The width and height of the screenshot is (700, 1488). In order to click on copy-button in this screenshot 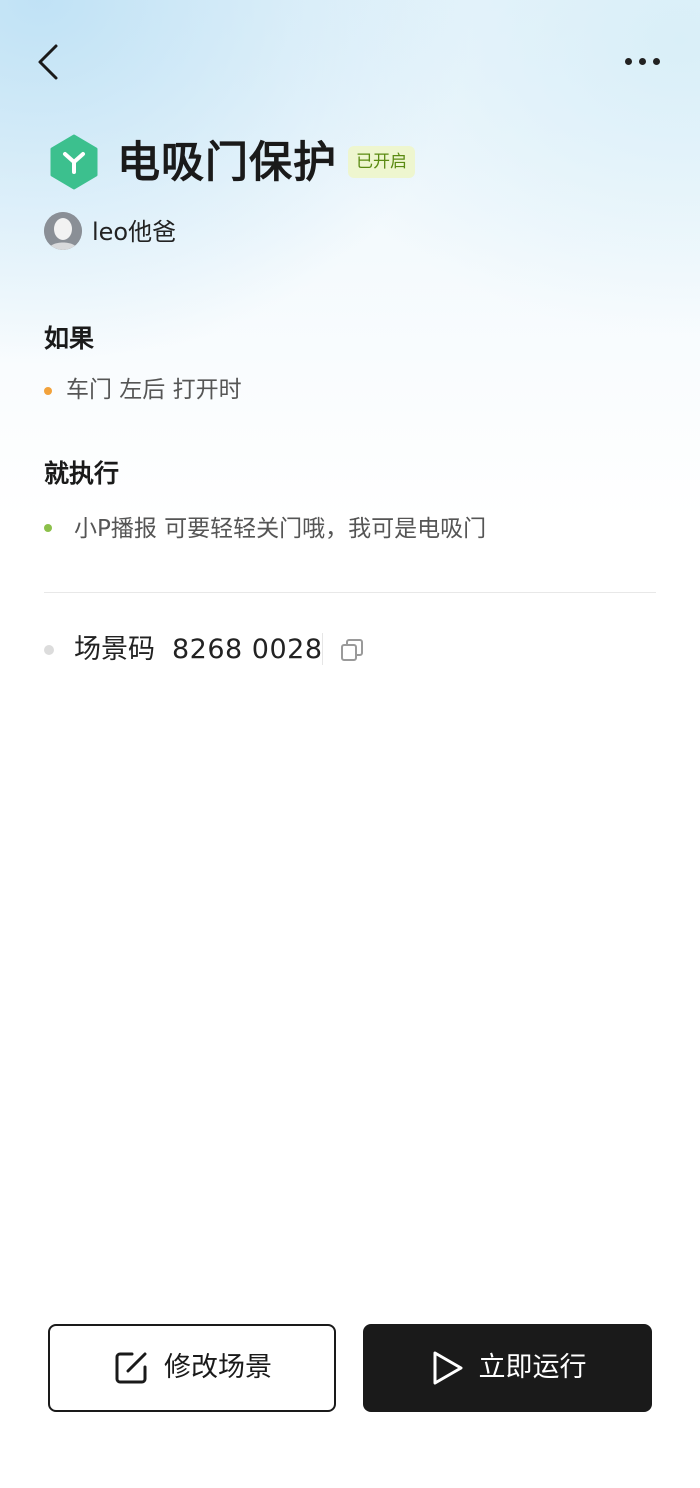, I will do `click(352, 650)`.